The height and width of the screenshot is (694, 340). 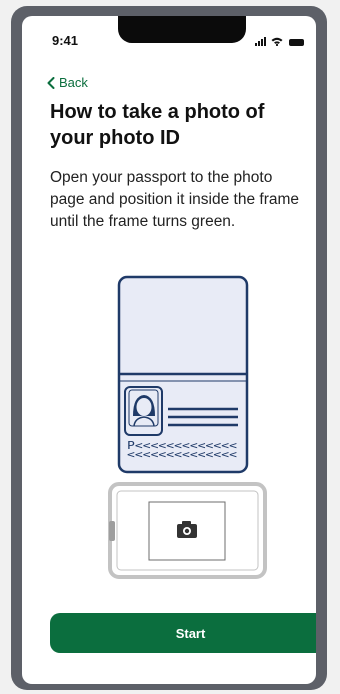 I want to click on back-link: Back, so click(x=67, y=82).